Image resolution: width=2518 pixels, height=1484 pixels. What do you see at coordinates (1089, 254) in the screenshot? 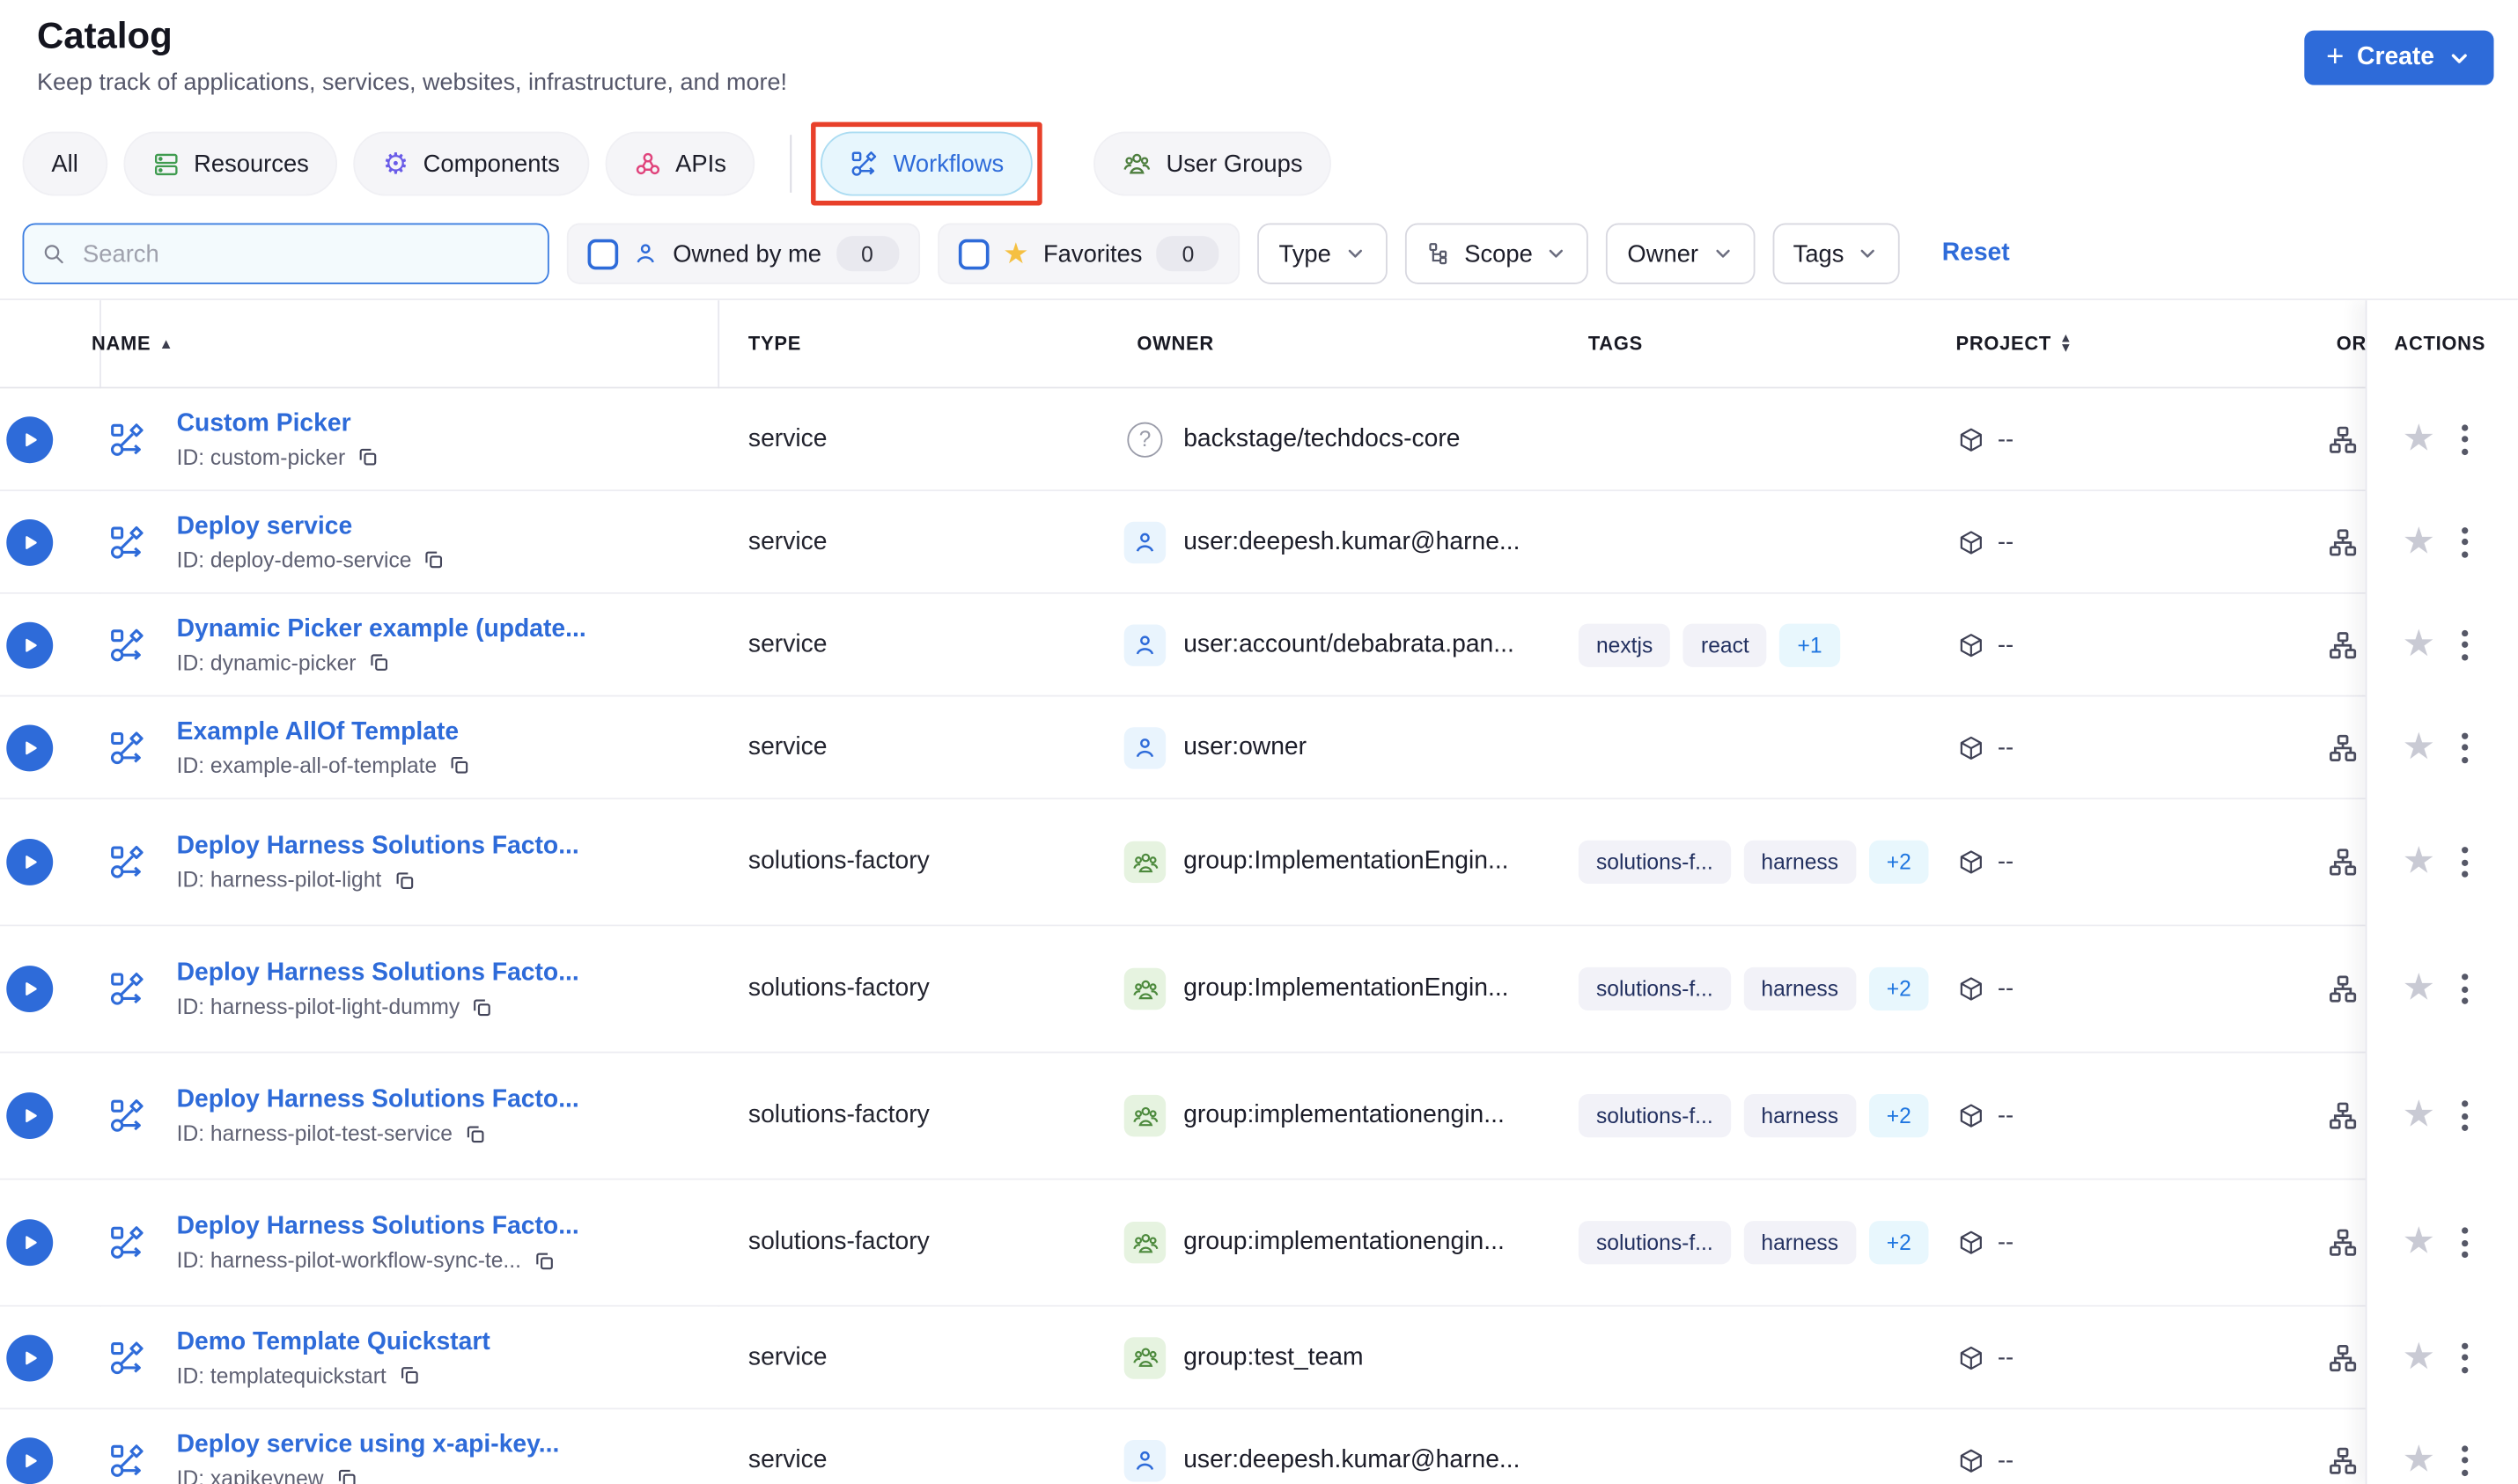
I see `favorites-filter: ★ Favorites 0` at bounding box center [1089, 254].